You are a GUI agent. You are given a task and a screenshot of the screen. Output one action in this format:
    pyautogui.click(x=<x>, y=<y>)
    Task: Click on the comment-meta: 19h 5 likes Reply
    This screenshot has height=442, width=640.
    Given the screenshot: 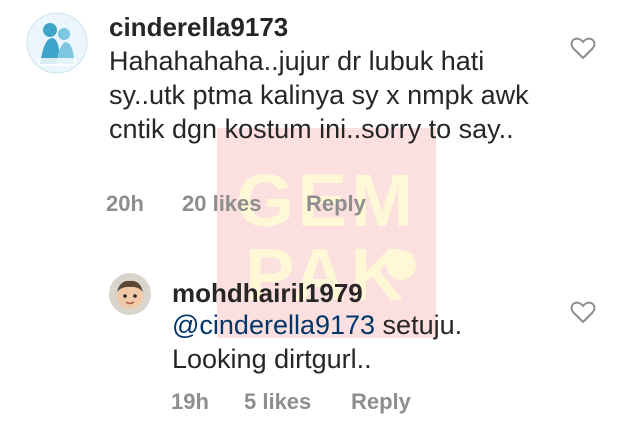 What is the action you would take?
    pyautogui.click(x=321, y=402)
    